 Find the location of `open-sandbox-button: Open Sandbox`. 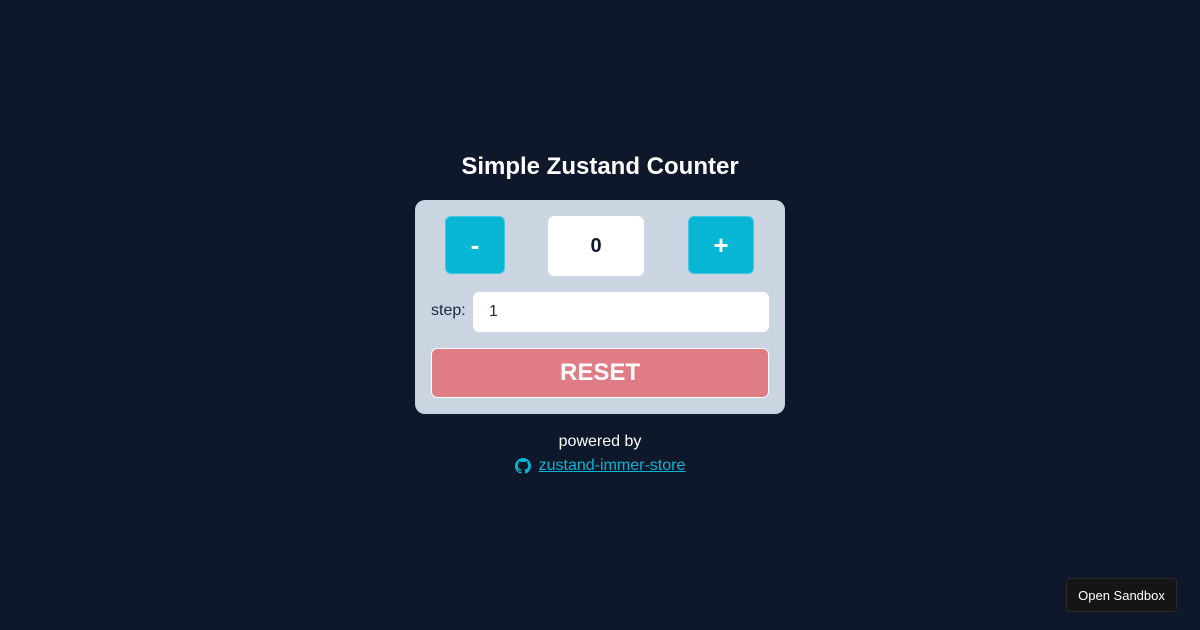

open-sandbox-button: Open Sandbox is located at coordinates (1121, 595).